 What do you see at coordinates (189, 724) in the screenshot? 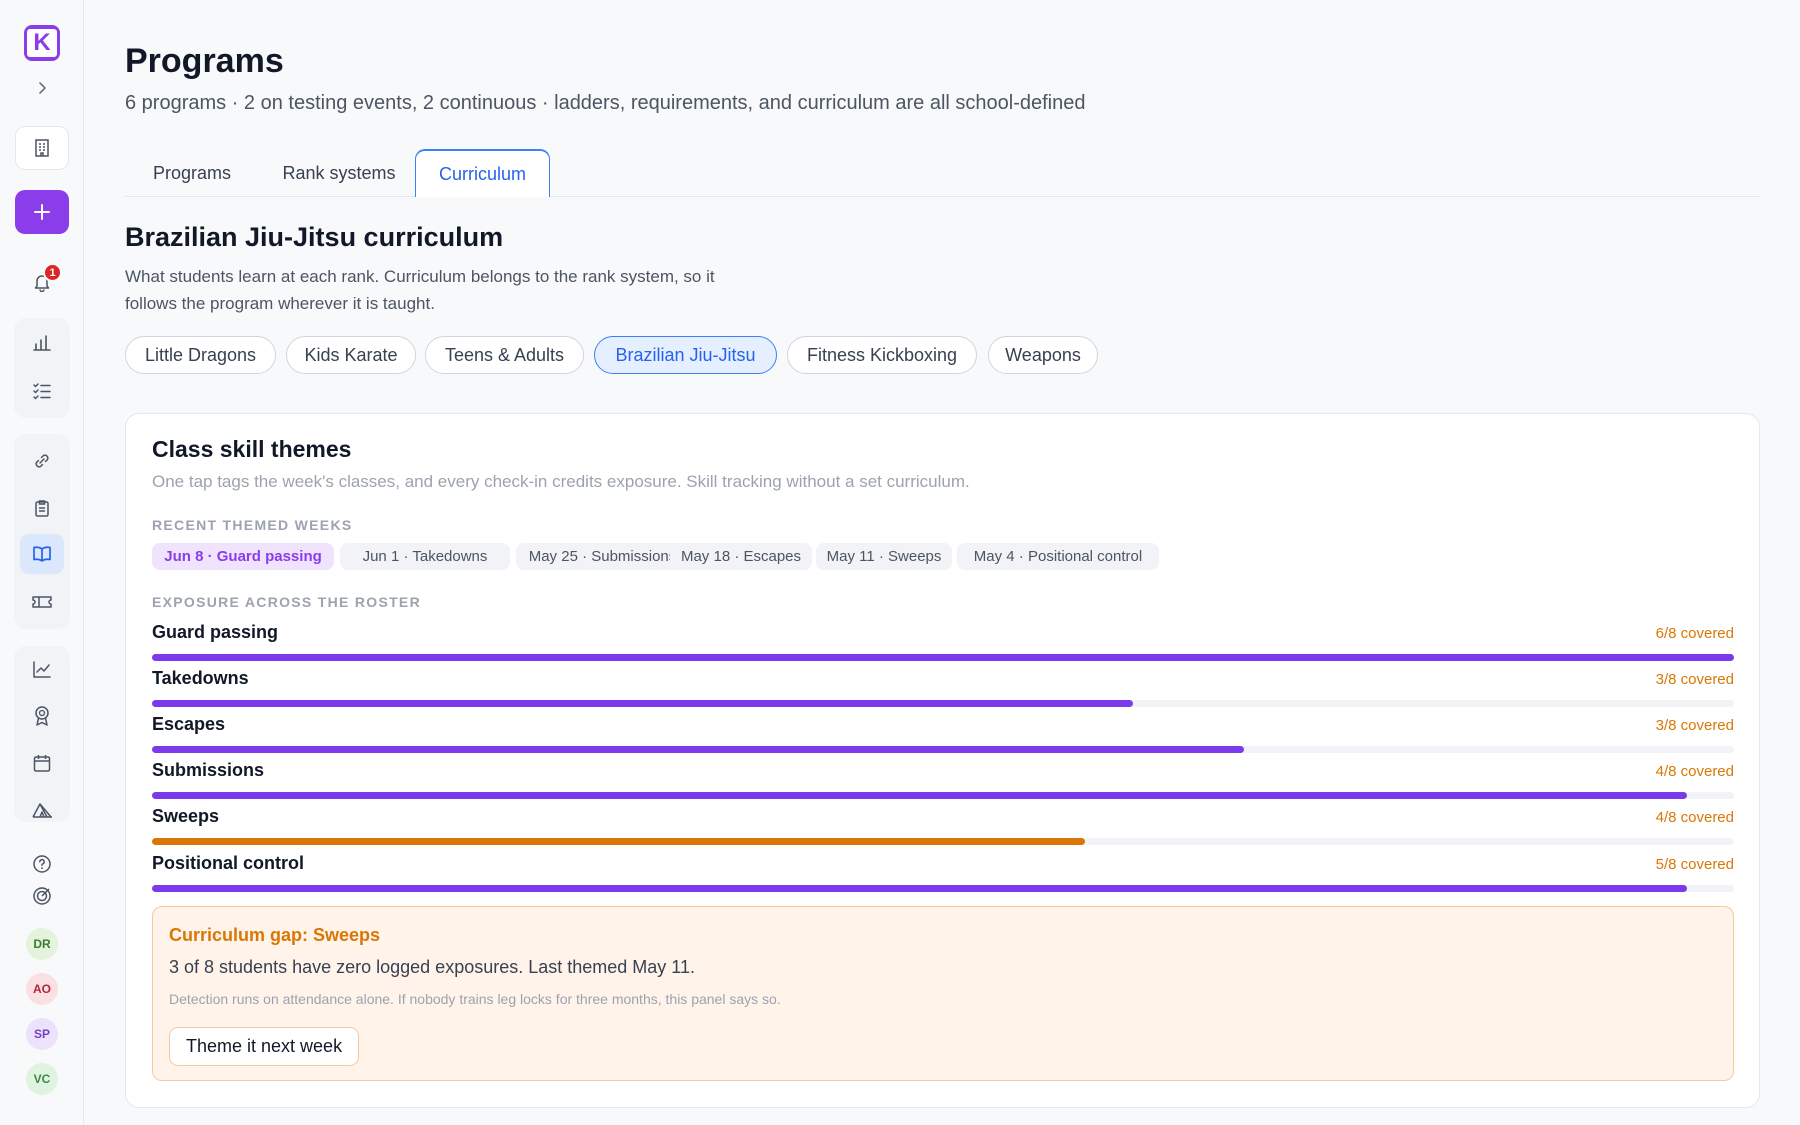
I see `skill-name: Escapes` at bounding box center [189, 724].